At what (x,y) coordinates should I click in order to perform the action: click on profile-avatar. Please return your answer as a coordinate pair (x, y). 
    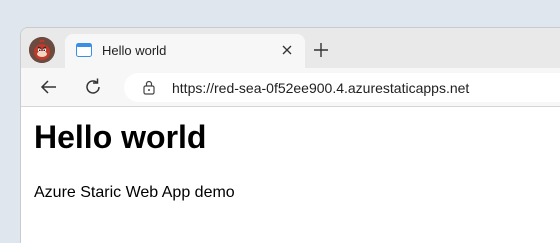
    Looking at the image, I should click on (42, 50).